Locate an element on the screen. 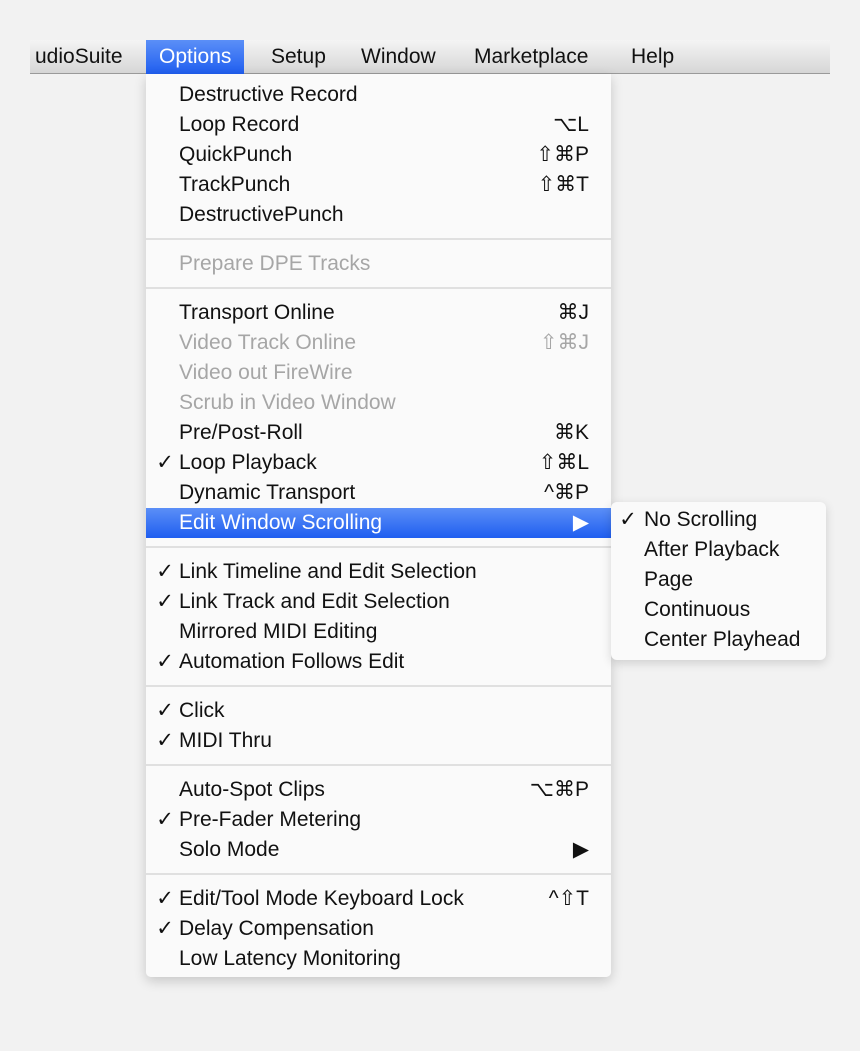  menu-item-link-track-and-edit-selection: ✓ Link Track and Edit Selection is located at coordinates (378, 602).